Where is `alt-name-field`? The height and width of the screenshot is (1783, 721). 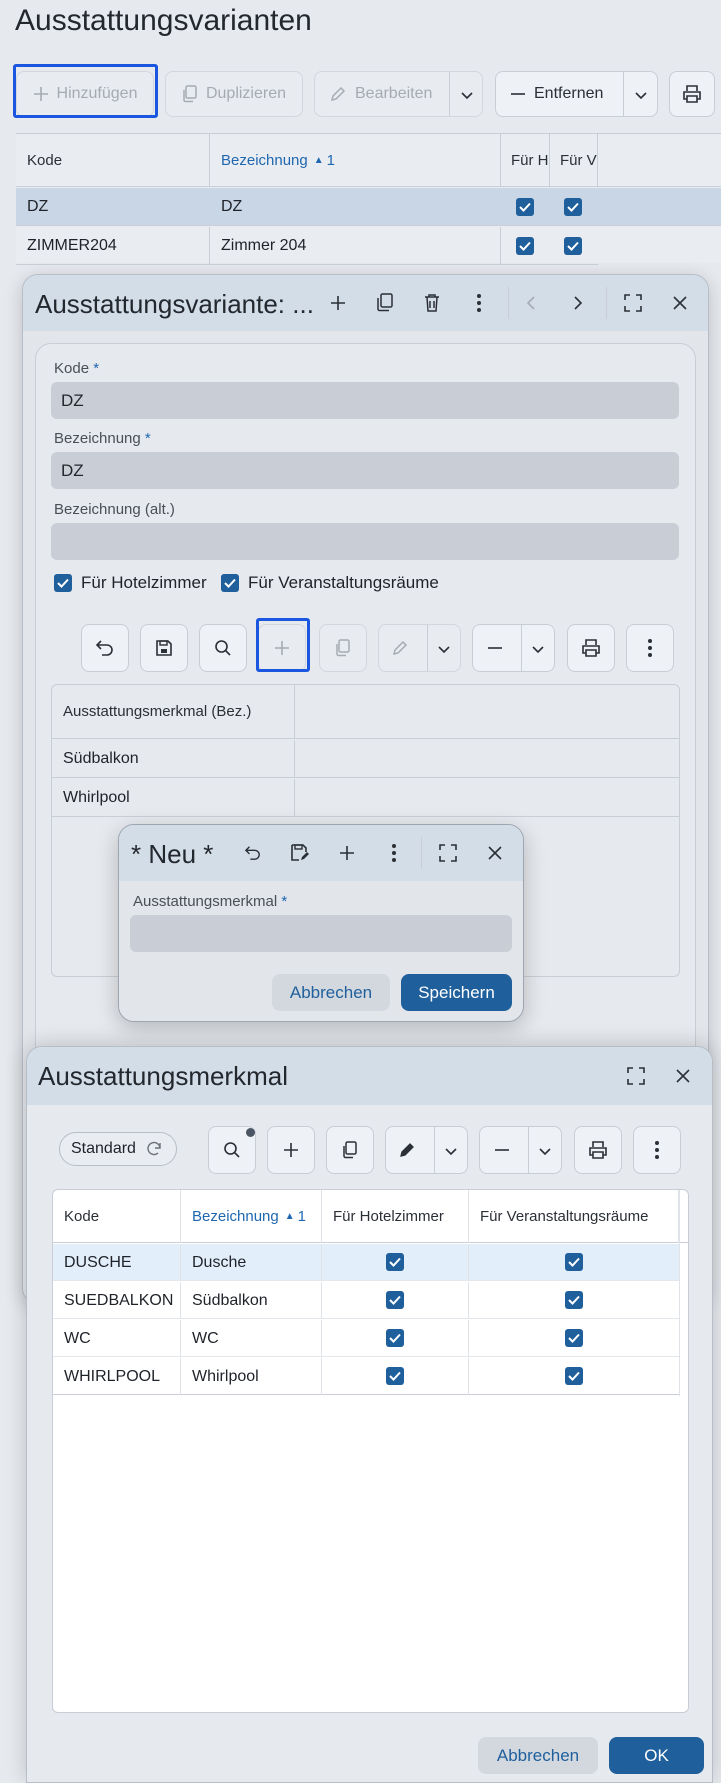
alt-name-field is located at coordinates (365, 541).